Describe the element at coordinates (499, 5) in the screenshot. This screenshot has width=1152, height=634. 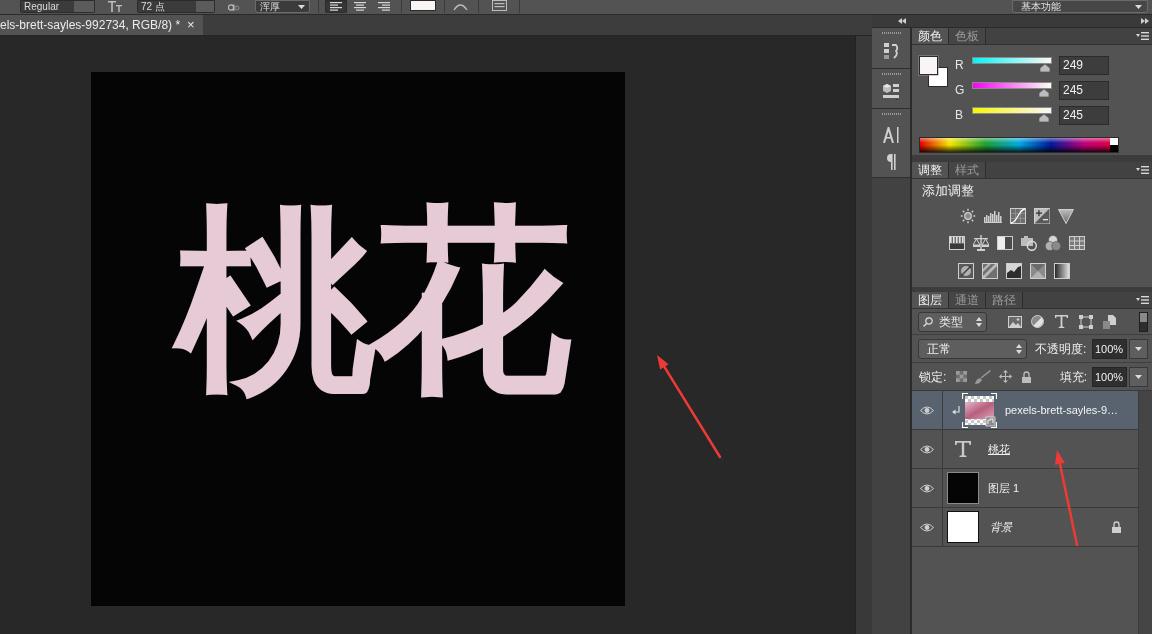
I see `list-box-icon` at that location.